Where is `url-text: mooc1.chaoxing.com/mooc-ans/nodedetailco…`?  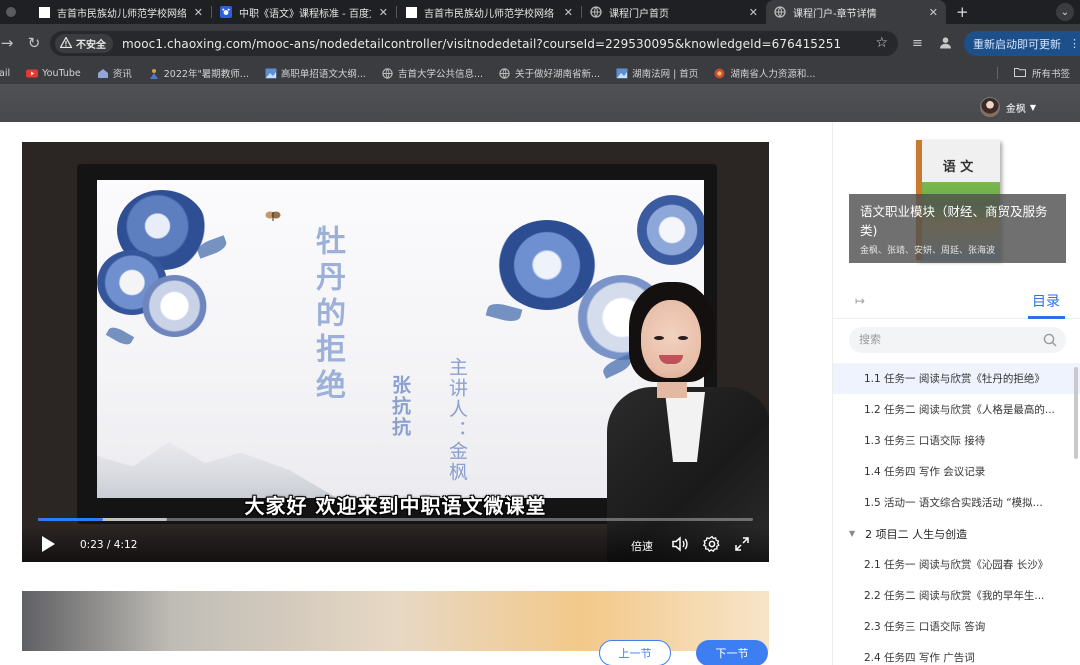 url-text: mooc1.chaoxing.com/mooc-ans/nodedetailco… is located at coordinates (481, 44).